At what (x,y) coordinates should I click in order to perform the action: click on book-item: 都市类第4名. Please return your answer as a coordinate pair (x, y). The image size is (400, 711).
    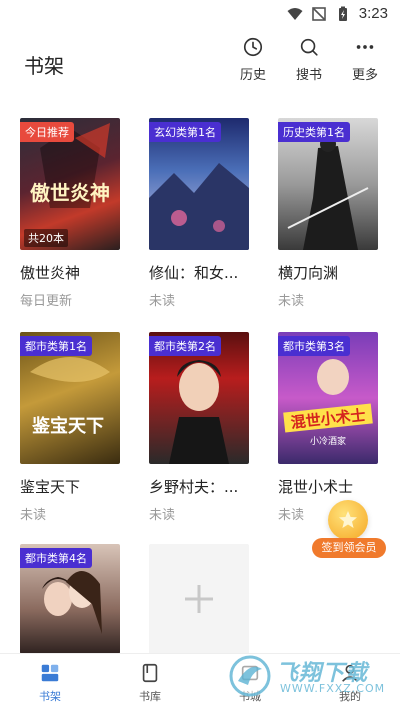
    Looking at the image, I should click on (71, 599).